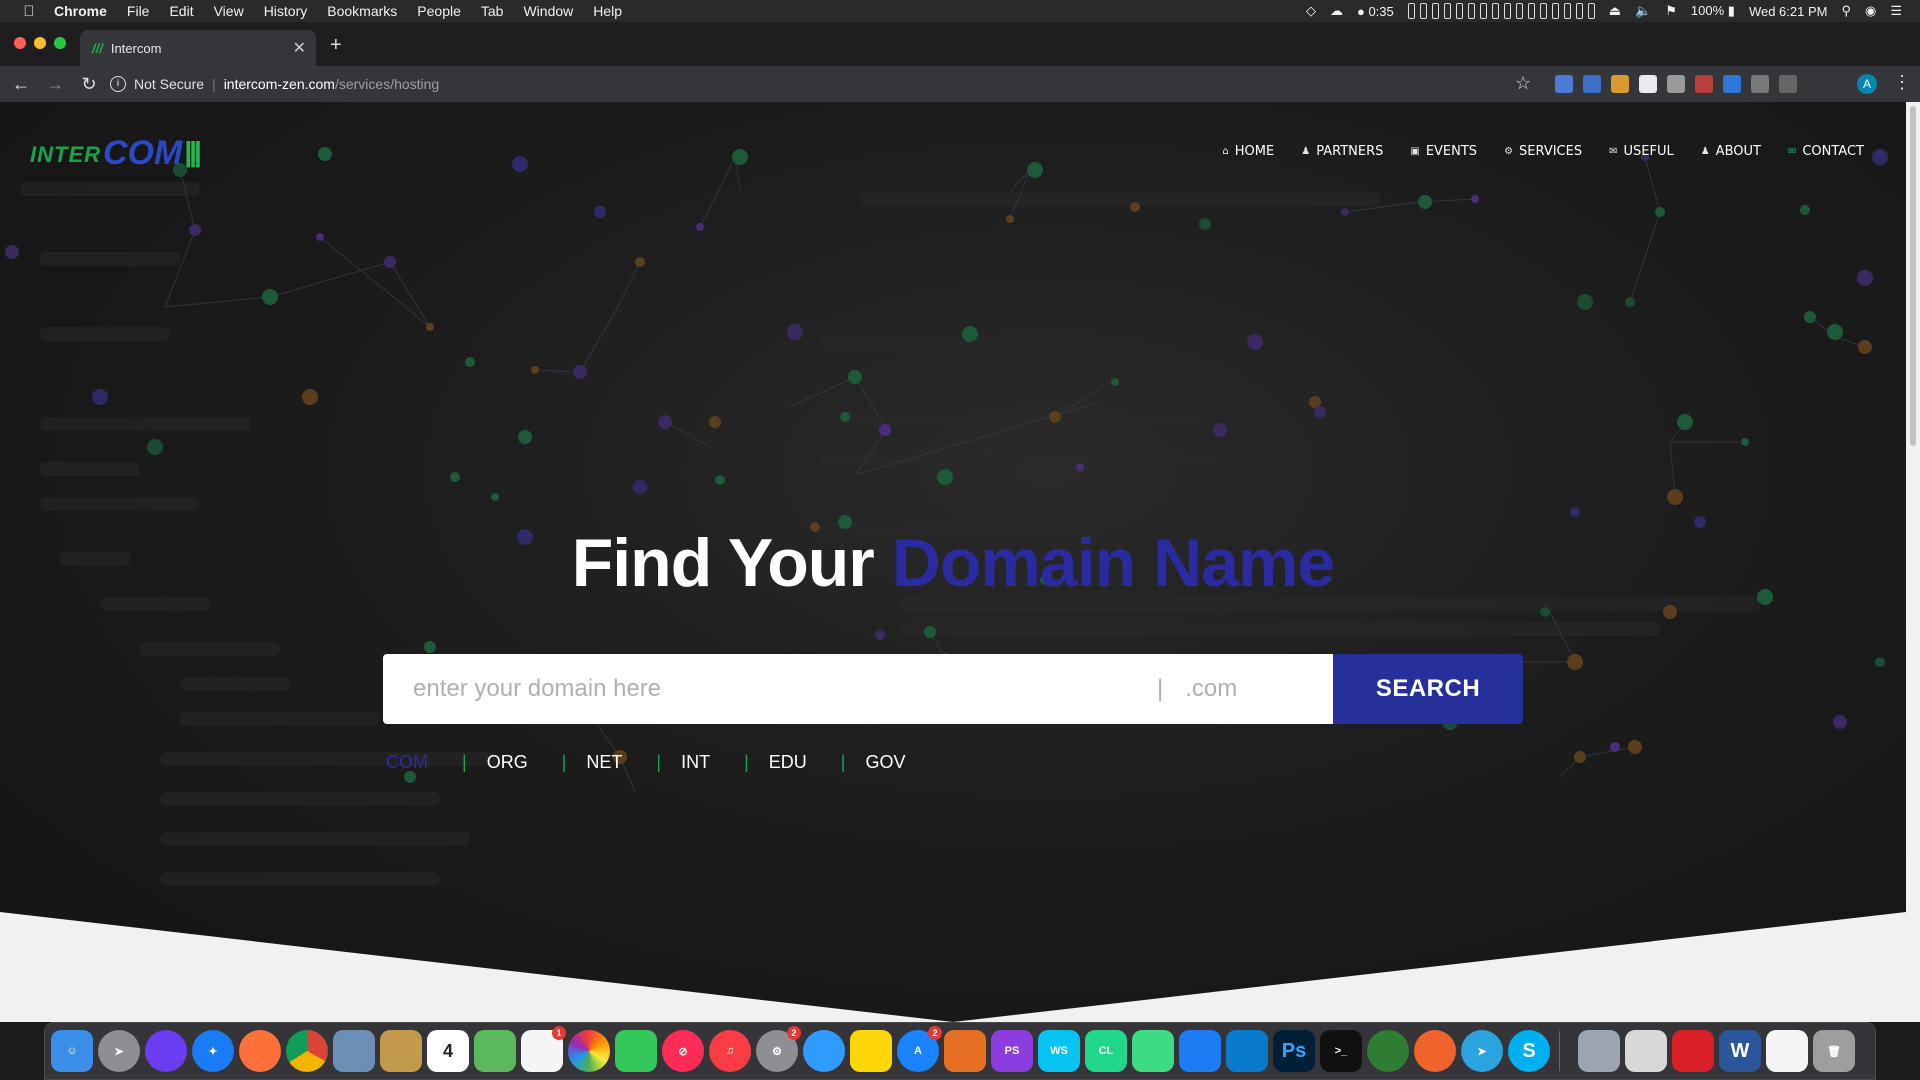  What do you see at coordinates (119, 1051) in the screenshot?
I see `dock-launchpad: ➤` at bounding box center [119, 1051].